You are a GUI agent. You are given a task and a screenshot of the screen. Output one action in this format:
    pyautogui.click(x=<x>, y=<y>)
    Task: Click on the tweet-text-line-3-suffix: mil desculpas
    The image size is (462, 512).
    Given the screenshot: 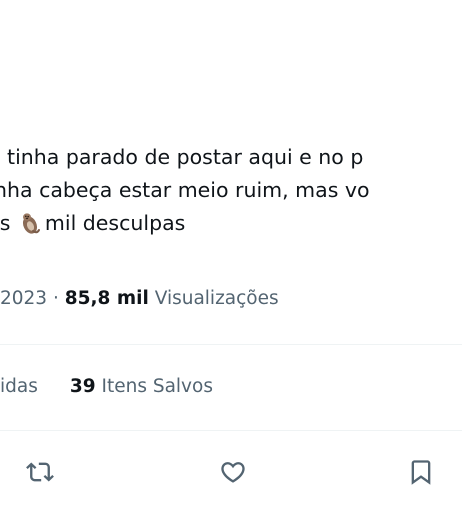 What is the action you would take?
    pyautogui.click(x=115, y=223)
    